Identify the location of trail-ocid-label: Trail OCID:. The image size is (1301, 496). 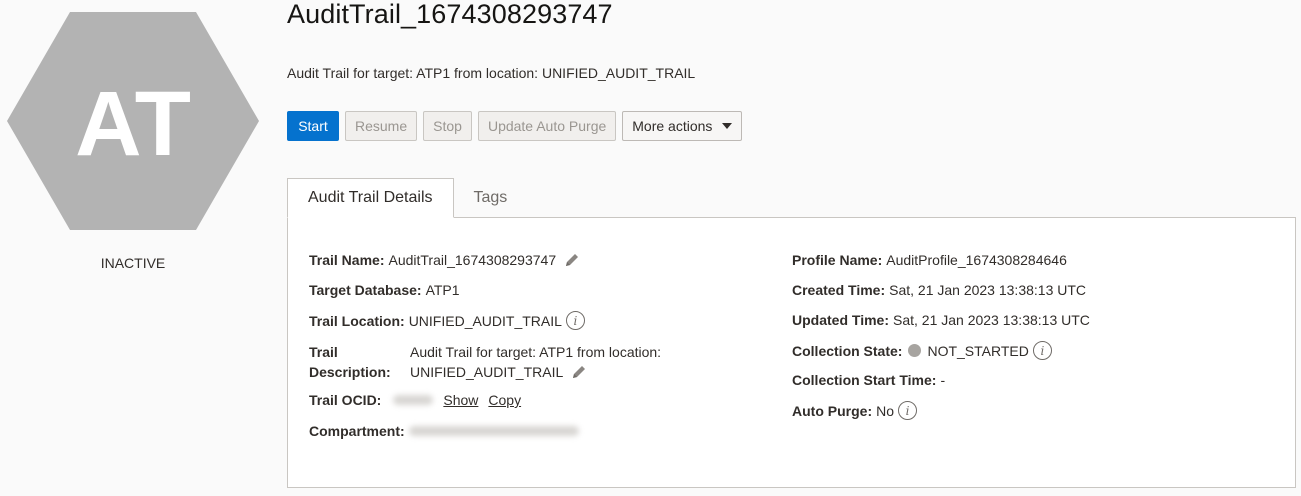
(345, 400).